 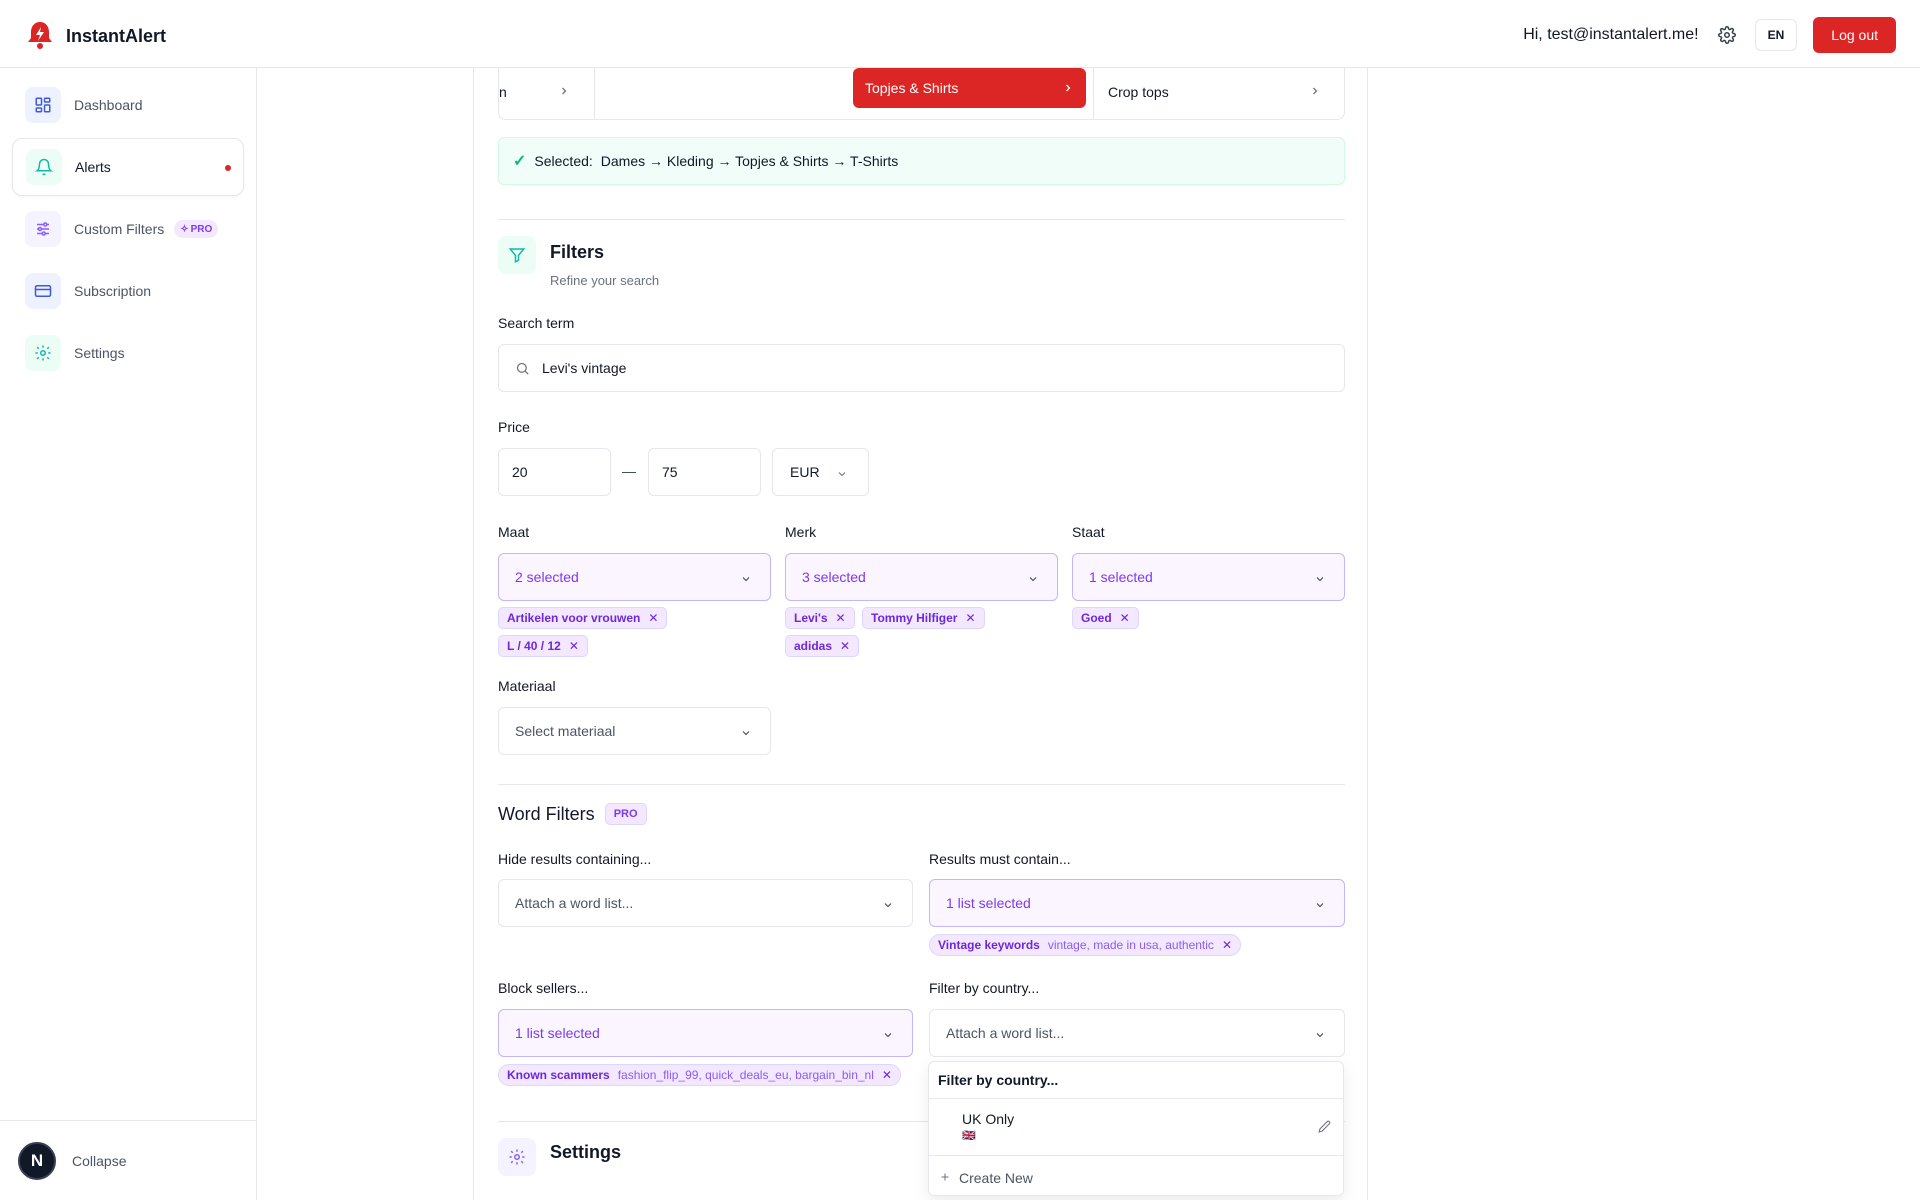 What do you see at coordinates (921, 368) in the screenshot?
I see `search-input: Levi's vintage` at bounding box center [921, 368].